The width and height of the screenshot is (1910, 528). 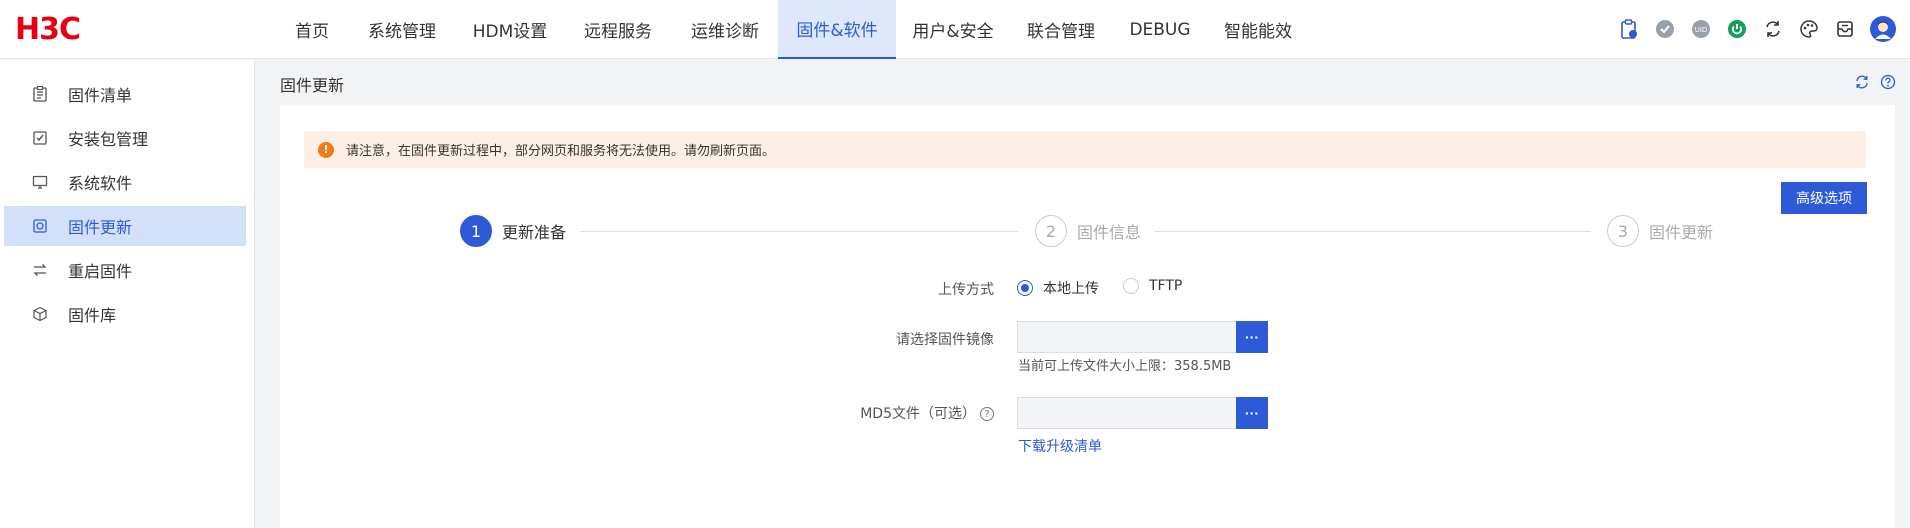 What do you see at coordinates (510, 29) in the screenshot?
I see `nav-hdm-settings: HDM设置` at bounding box center [510, 29].